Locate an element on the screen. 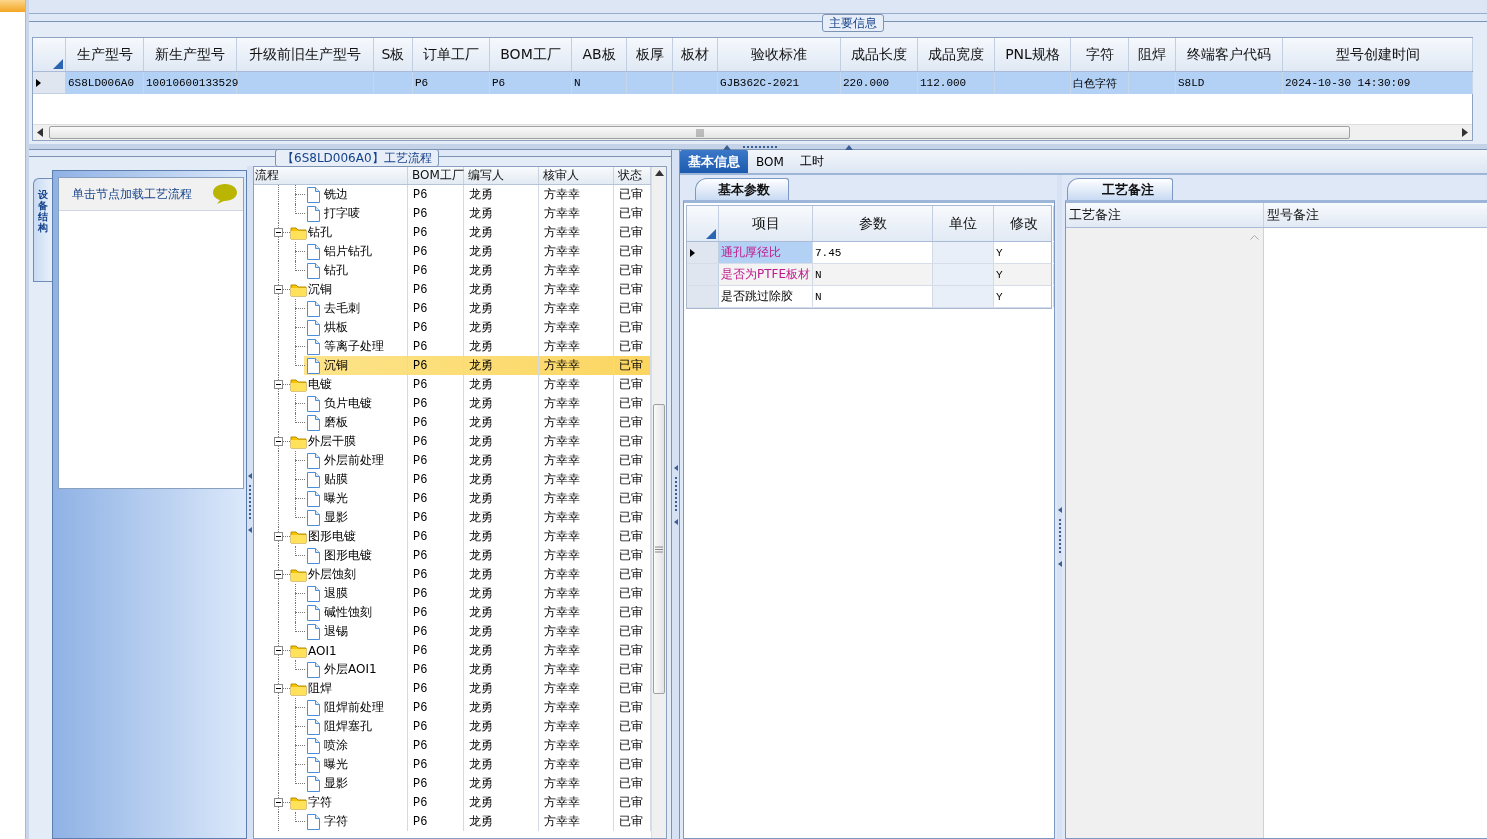 The image size is (1487, 839). side-tab: 设备结构 is located at coordinates (42, 230).